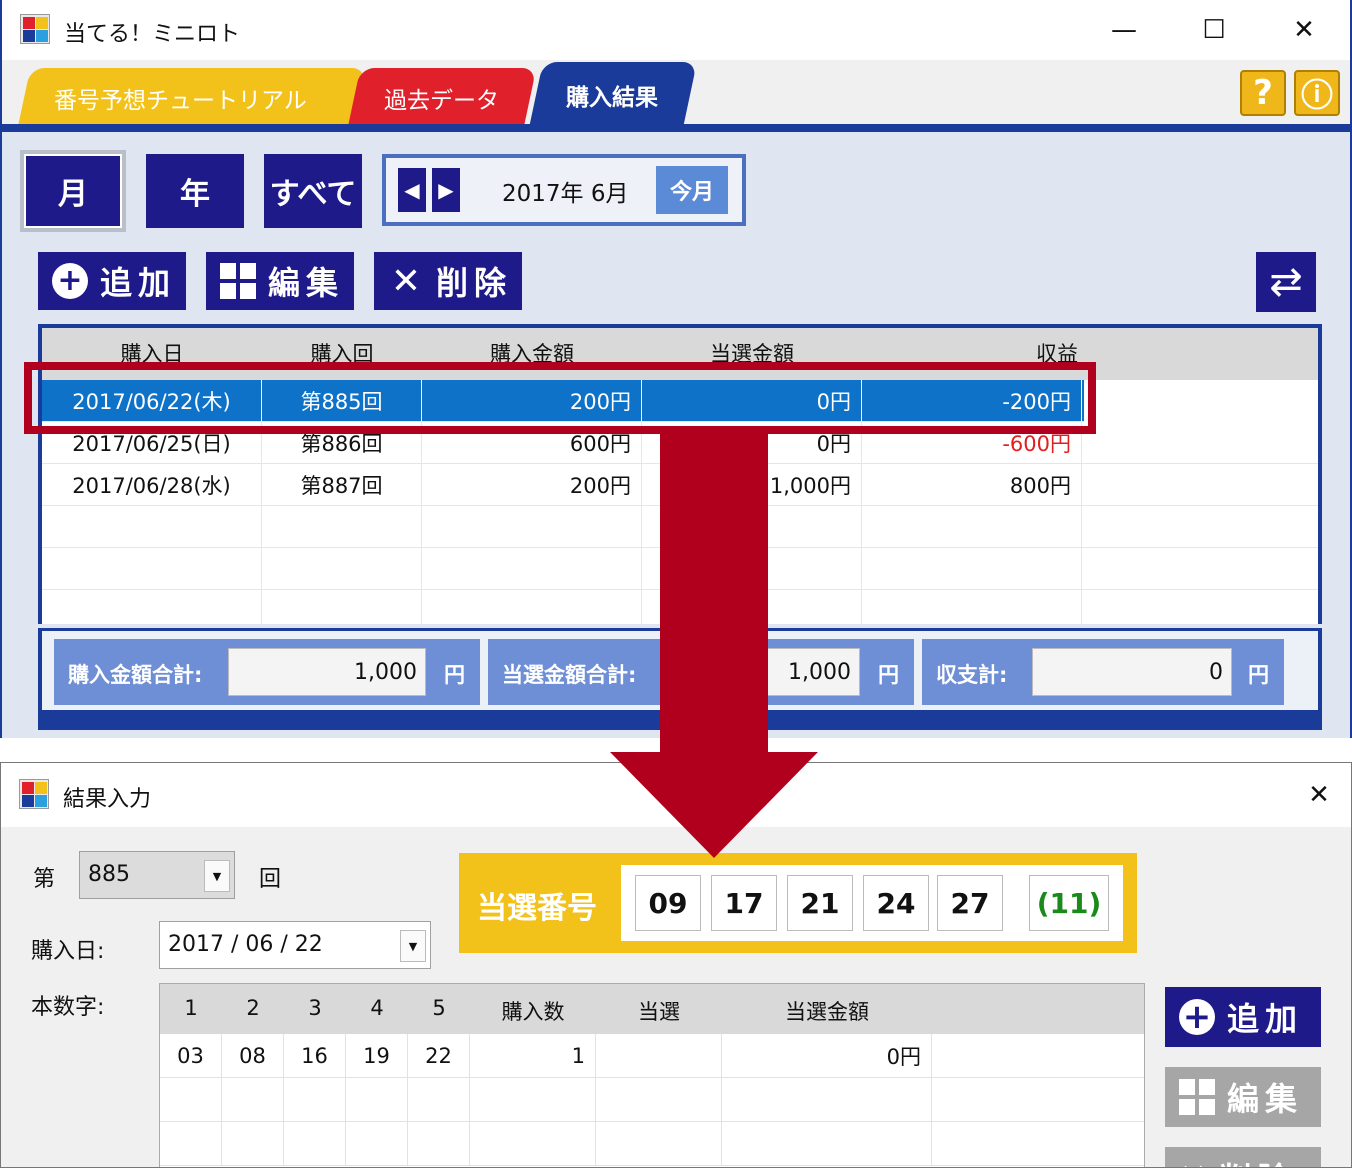 The image size is (1352, 1168). I want to click on period-year-button: 年, so click(195, 191).